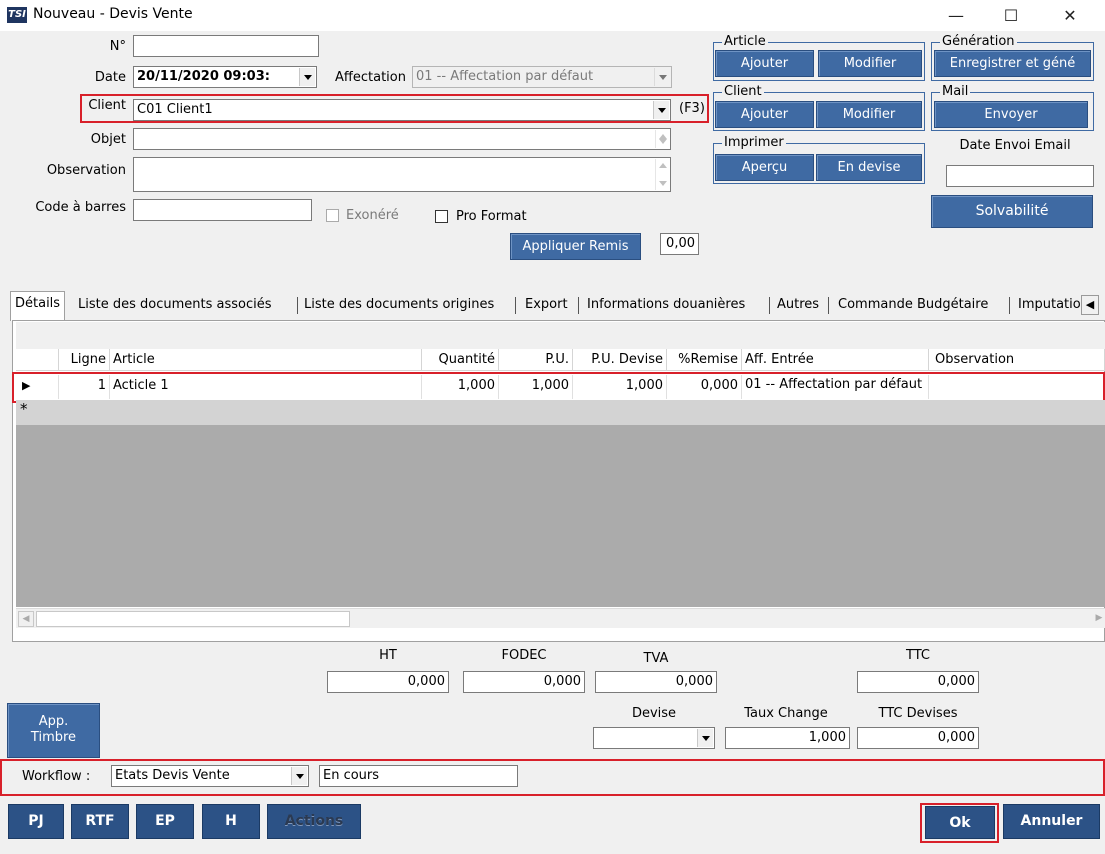 The height and width of the screenshot is (854, 1105). I want to click on pro-format-checkbox, so click(441, 216).